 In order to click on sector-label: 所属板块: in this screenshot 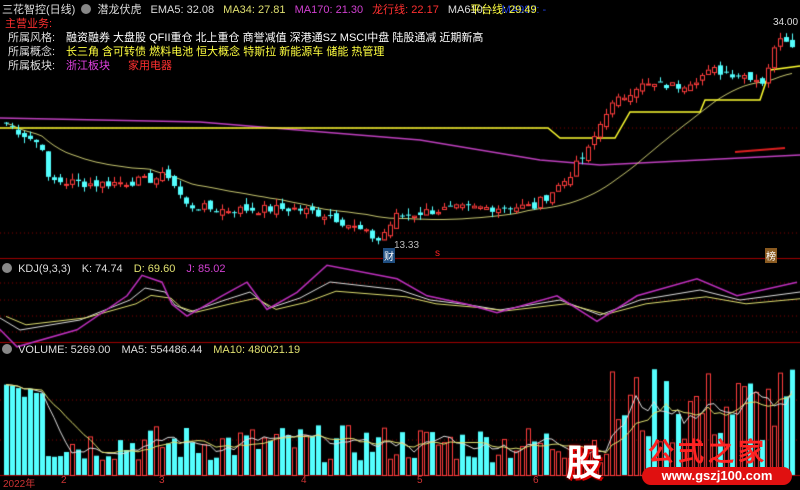, I will do `click(32, 66)`.